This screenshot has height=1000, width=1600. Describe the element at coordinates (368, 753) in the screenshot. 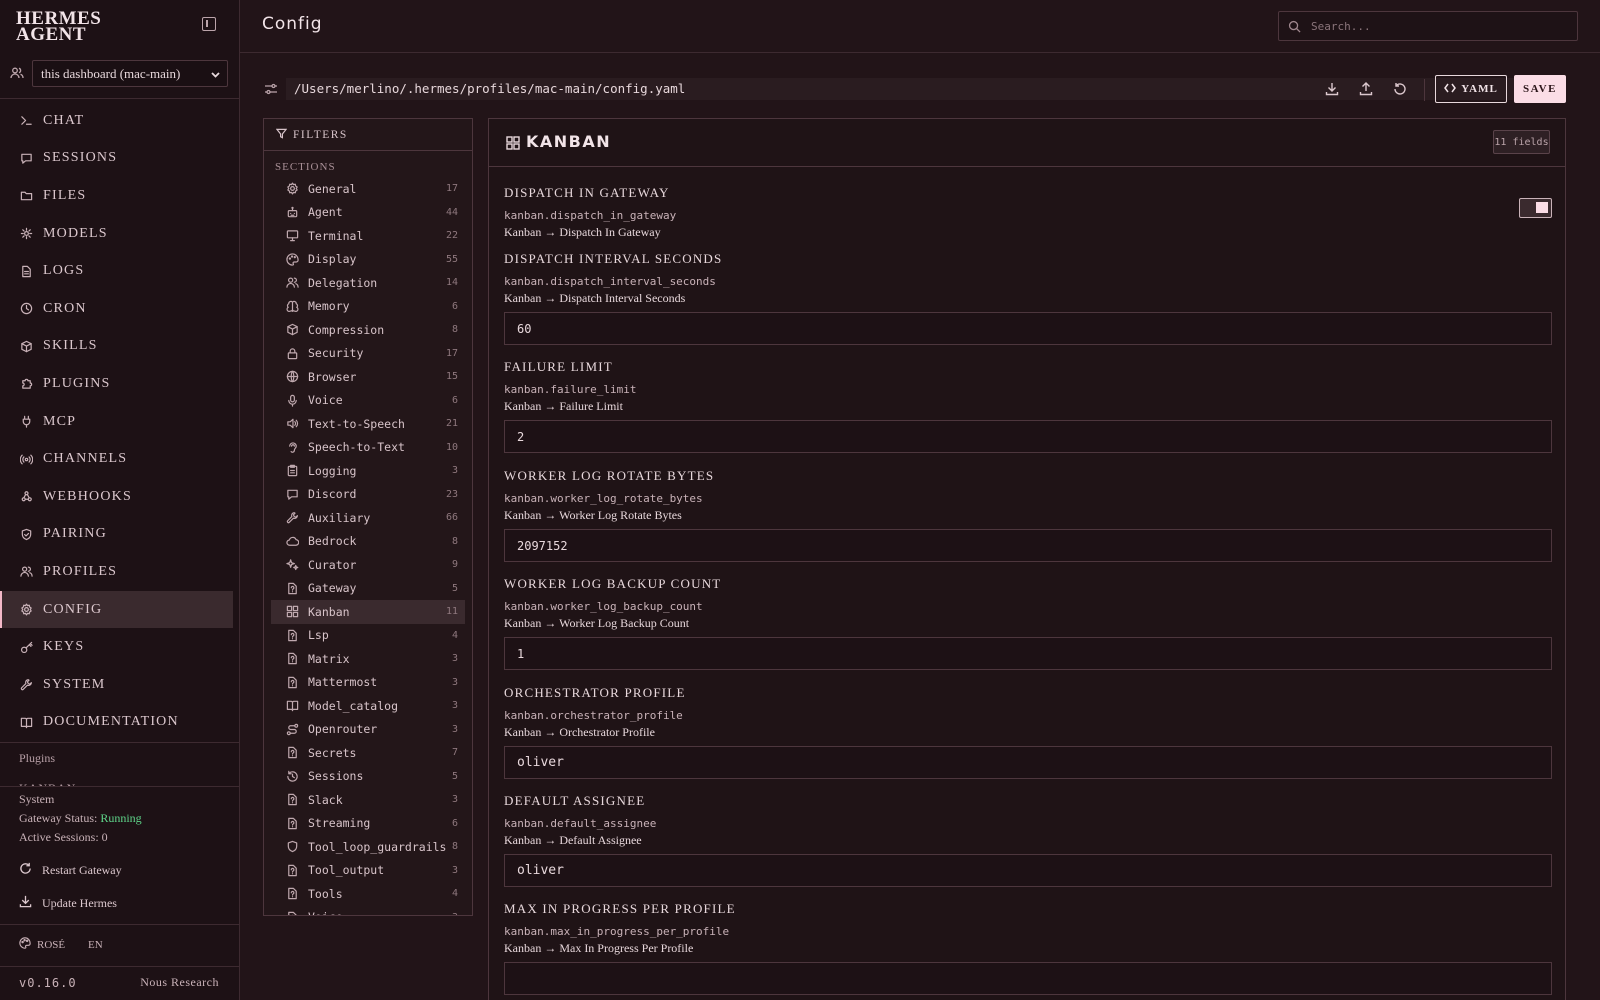

I see `section-item-secrets: Secrets 7` at that location.